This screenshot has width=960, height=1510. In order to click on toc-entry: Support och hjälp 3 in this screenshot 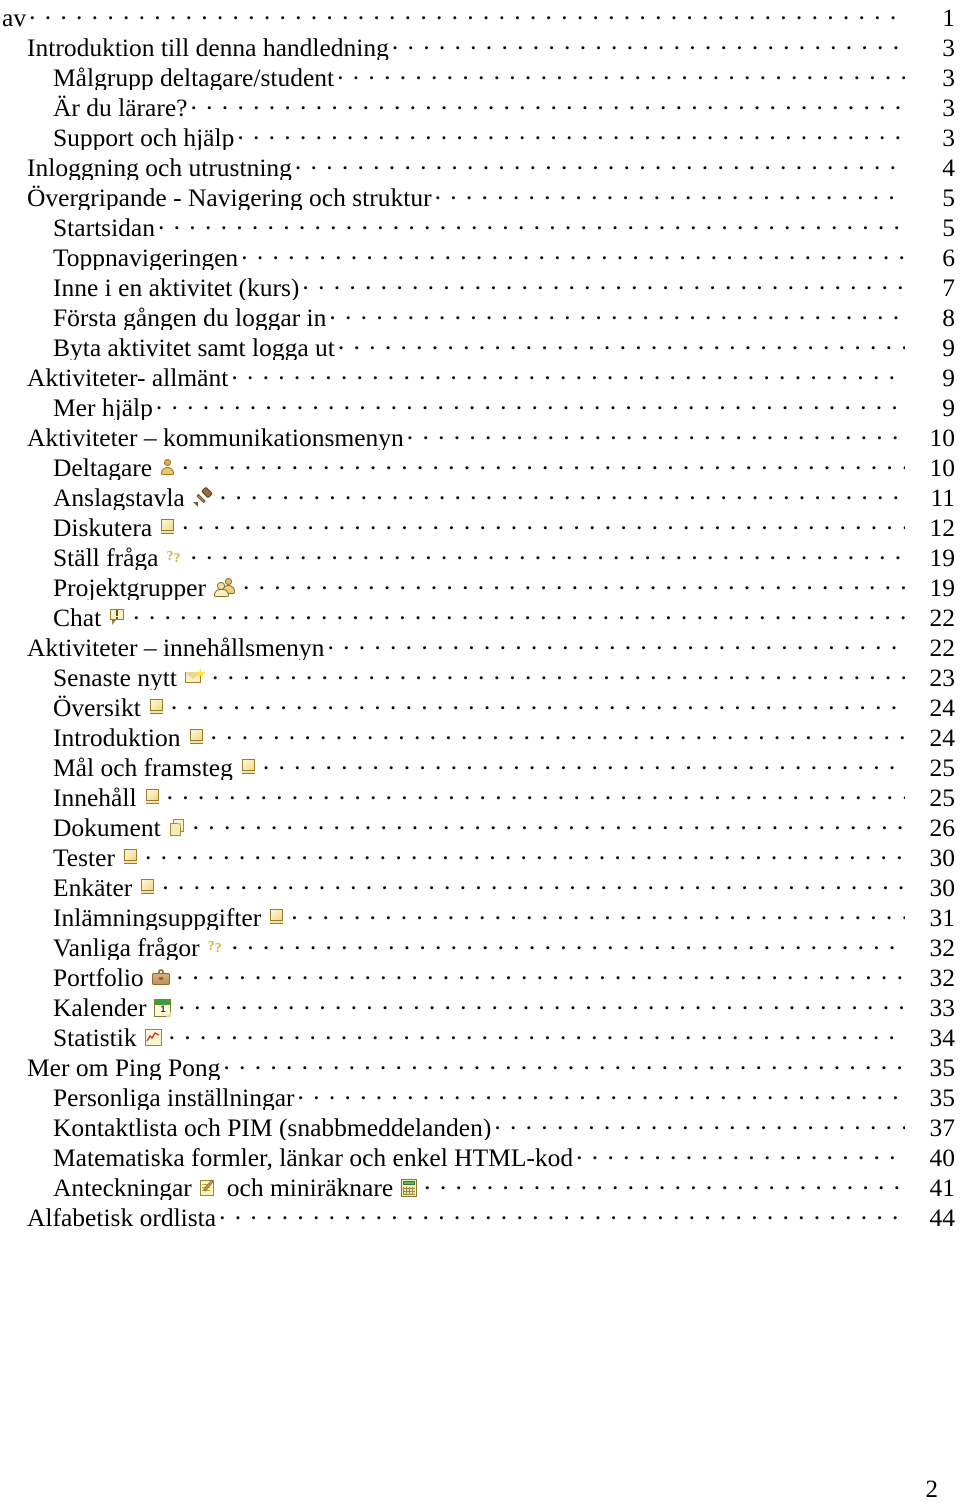, I will do `click(480, 135)`.